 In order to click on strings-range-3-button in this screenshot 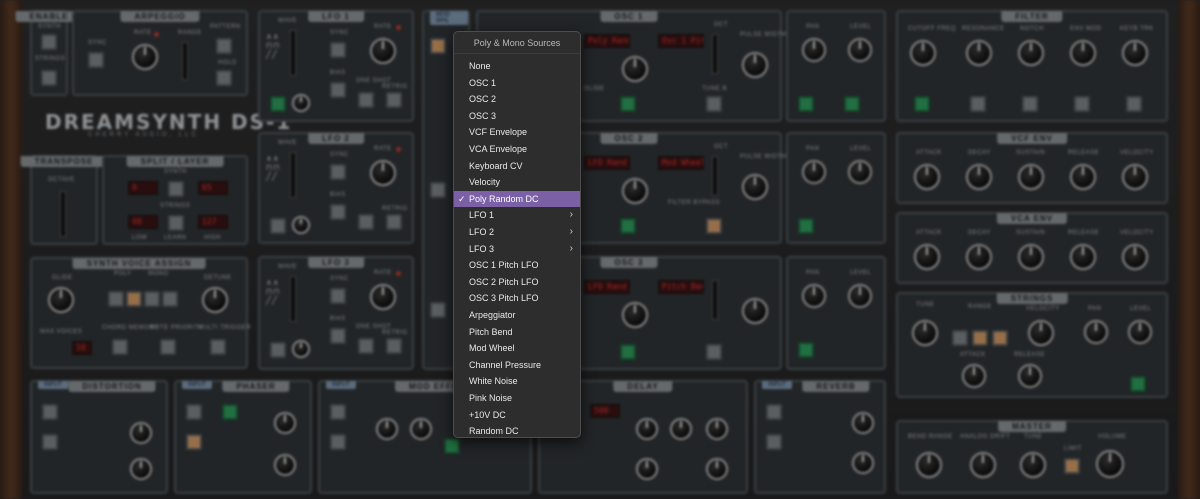, I will do `click(1000, 338)`.